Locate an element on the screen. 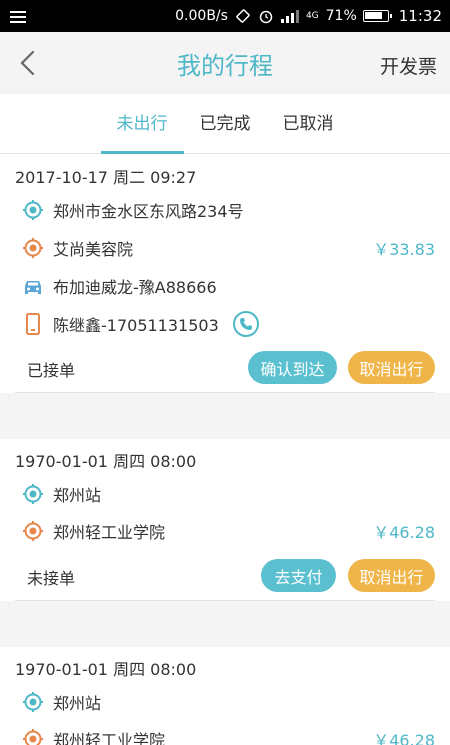 The image size is (450, 745). tab-not-departed: 未出行 is located at coordinates (142, 124).